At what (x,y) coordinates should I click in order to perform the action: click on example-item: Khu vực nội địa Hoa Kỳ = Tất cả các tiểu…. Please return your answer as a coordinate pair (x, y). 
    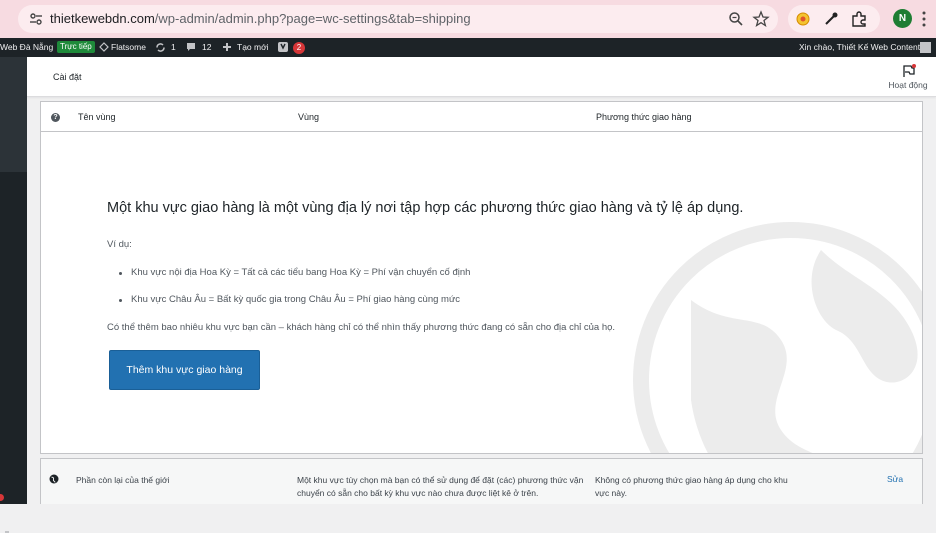
    Looking at the image, I should click on (301, 272).